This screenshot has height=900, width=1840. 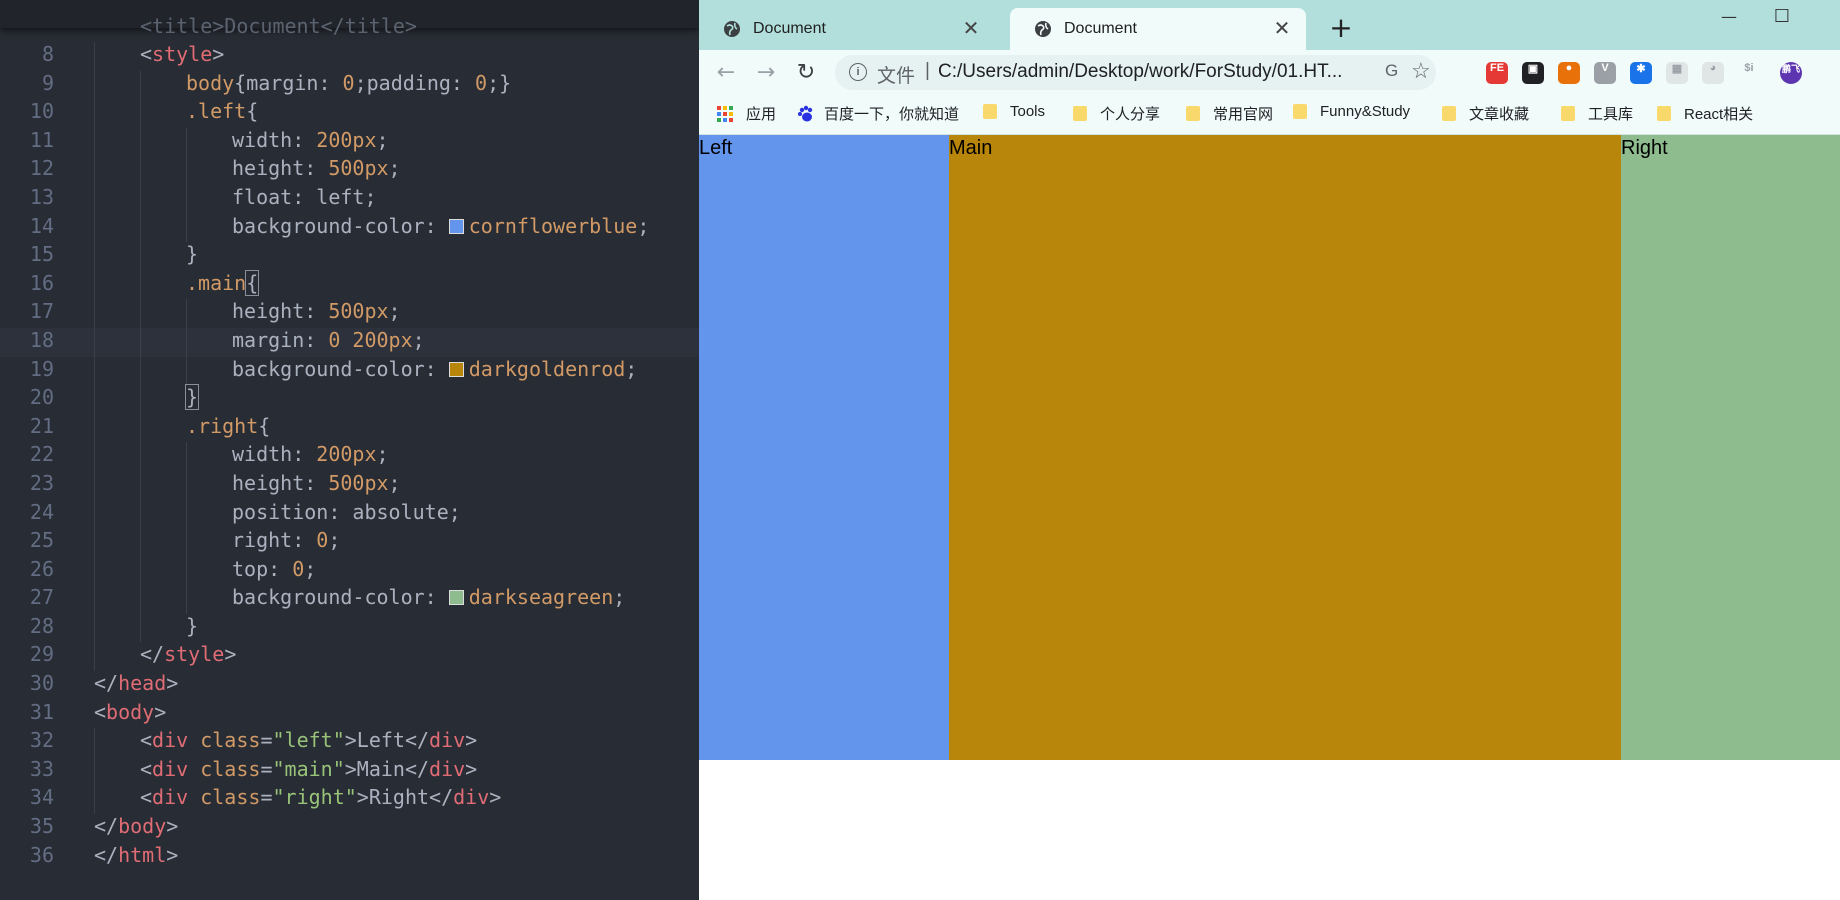 What do you see at coordinates (1421, 71) in the screenshot?
I see `bookmark-star-icon: ☆` at bounding box center [1421, 71].